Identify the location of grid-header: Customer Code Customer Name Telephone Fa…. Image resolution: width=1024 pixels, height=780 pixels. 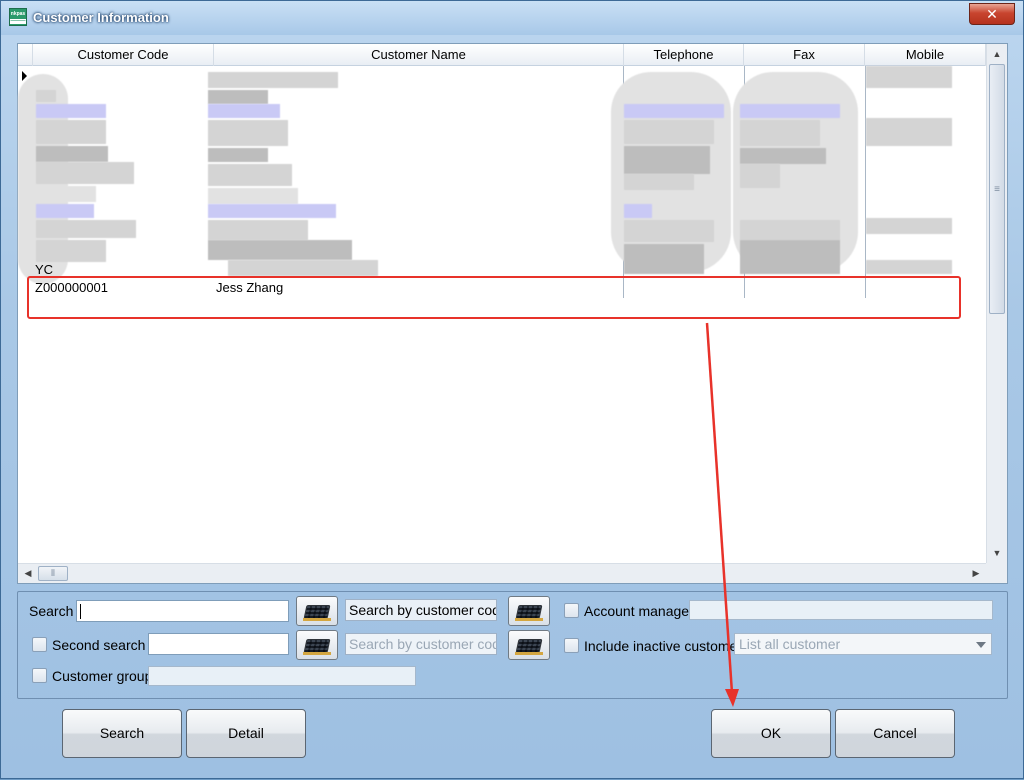
(502, 55).